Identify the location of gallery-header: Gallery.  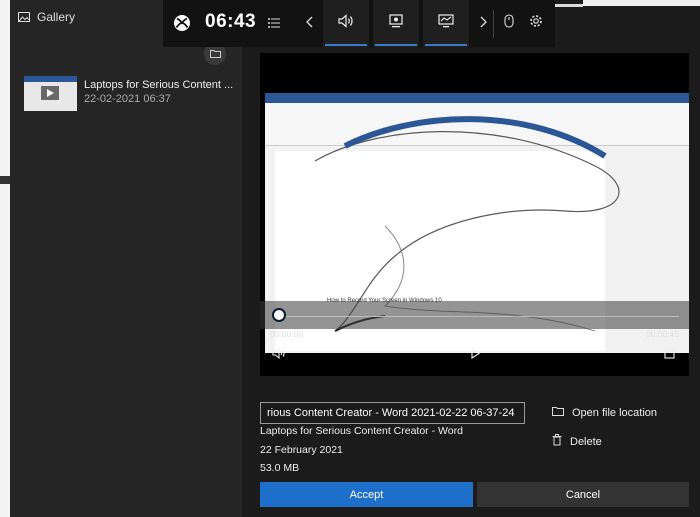
(46, 17).